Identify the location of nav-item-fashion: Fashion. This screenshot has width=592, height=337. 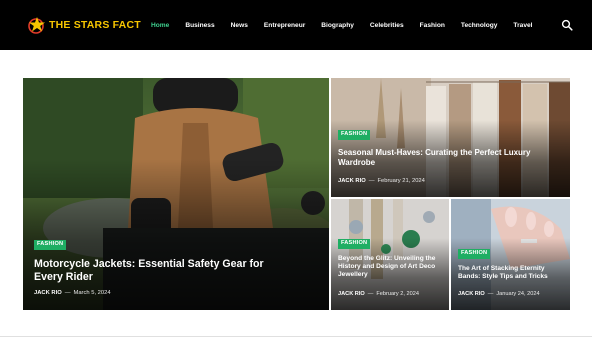
(432, 25).